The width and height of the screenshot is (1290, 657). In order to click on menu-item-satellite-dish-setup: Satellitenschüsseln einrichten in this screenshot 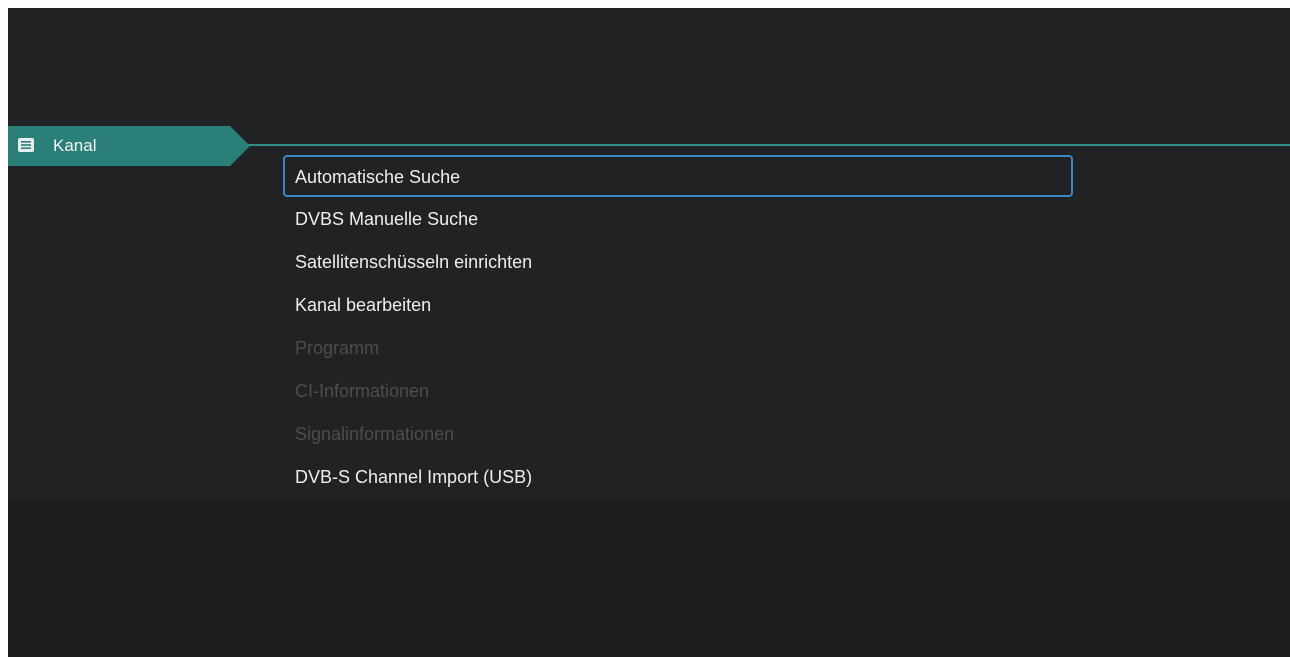, I will do `click(678, 262)`.